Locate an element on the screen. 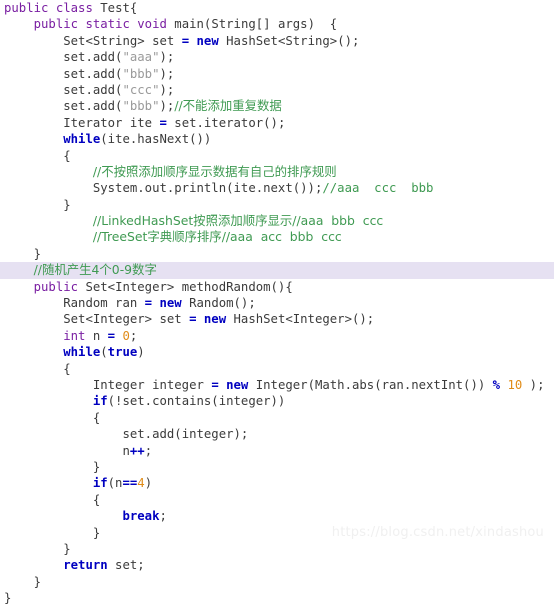  code-token: public is located at coordinates (56, 286).